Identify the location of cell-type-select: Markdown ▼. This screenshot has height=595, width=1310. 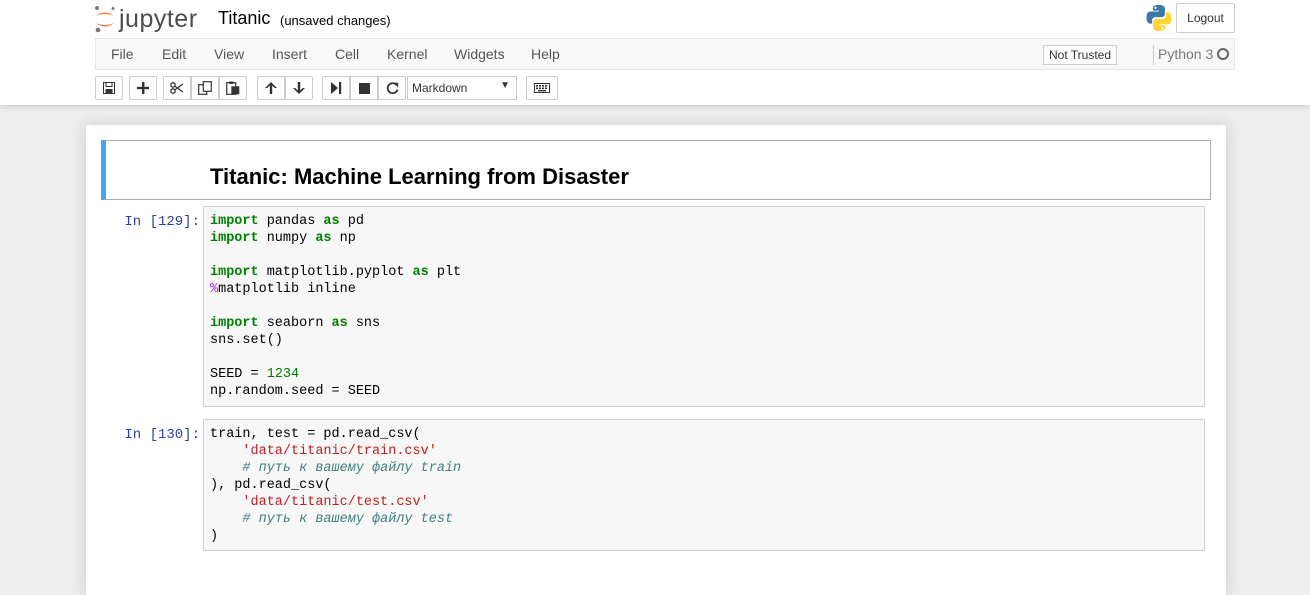
(462, 88).